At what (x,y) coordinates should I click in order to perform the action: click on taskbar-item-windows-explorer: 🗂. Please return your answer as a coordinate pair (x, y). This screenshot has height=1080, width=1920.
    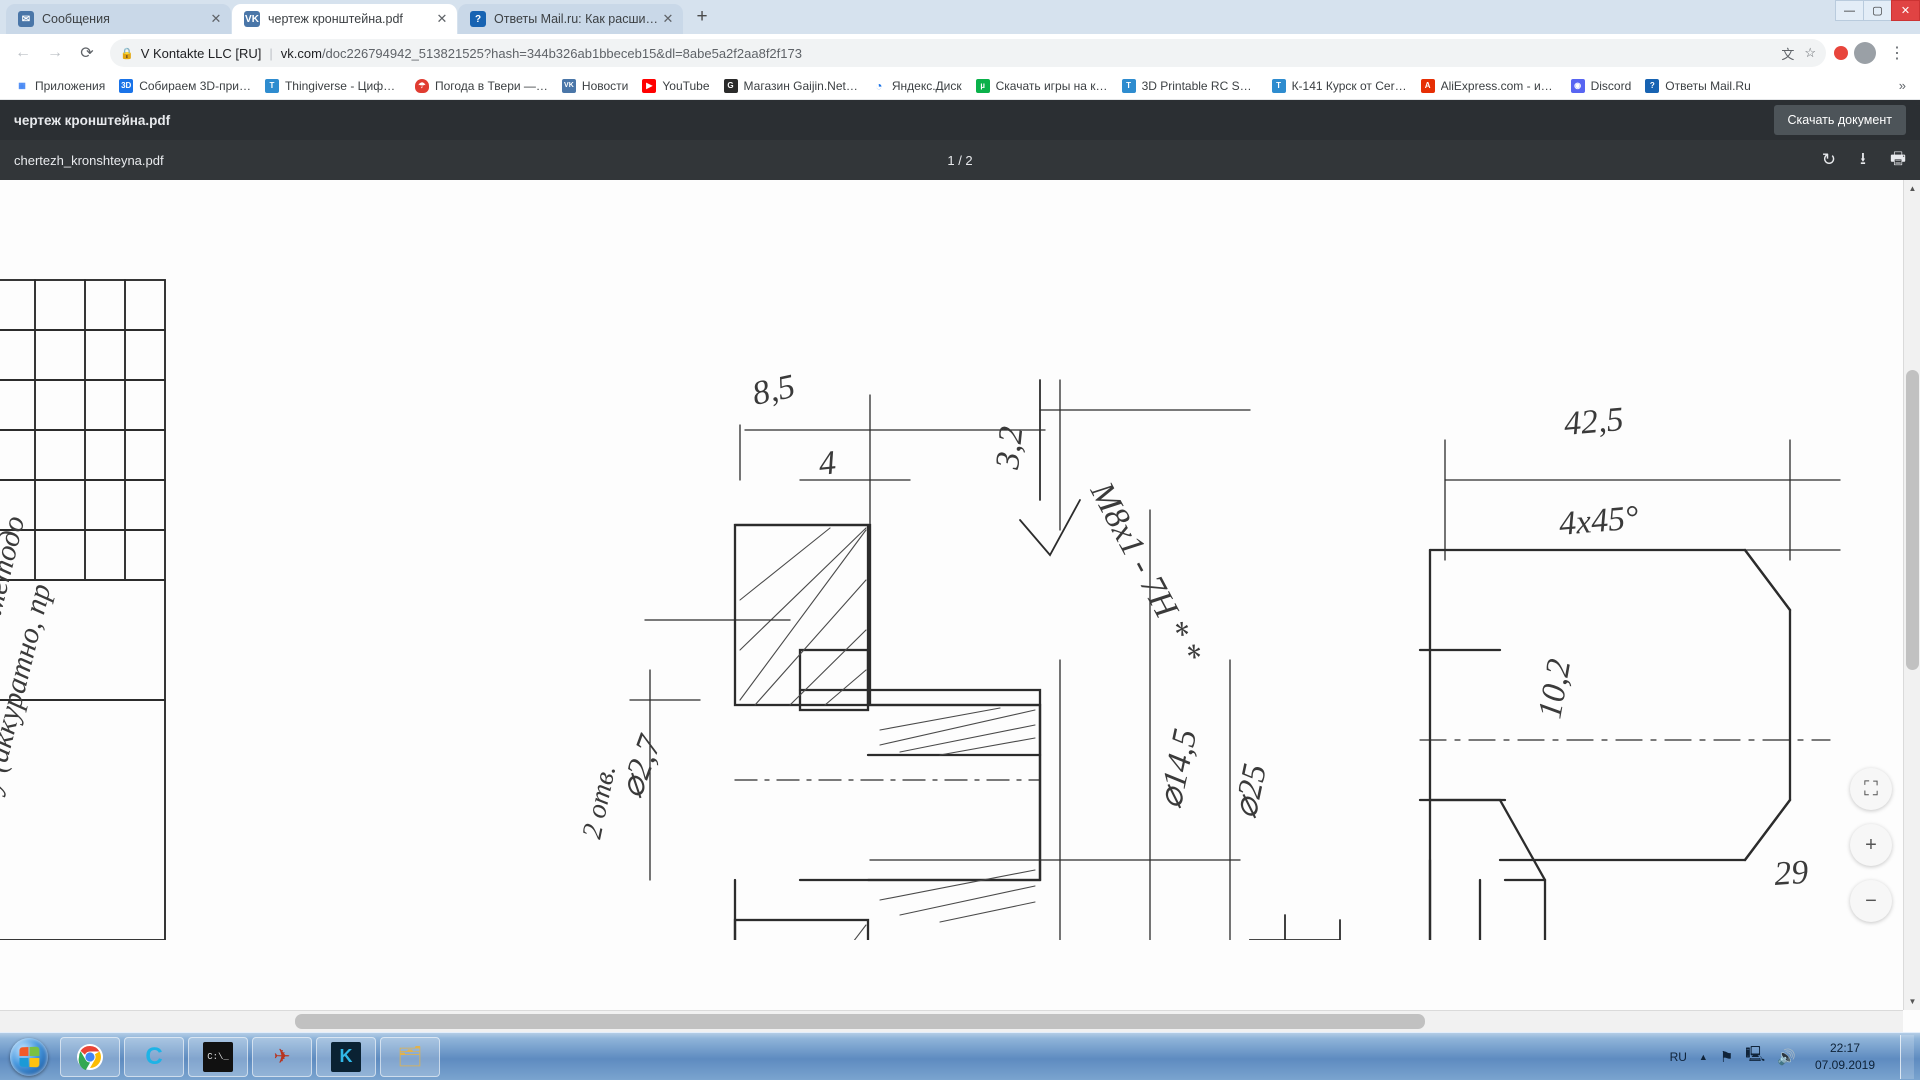
    Looking at the image, I should click on (410, 1056).